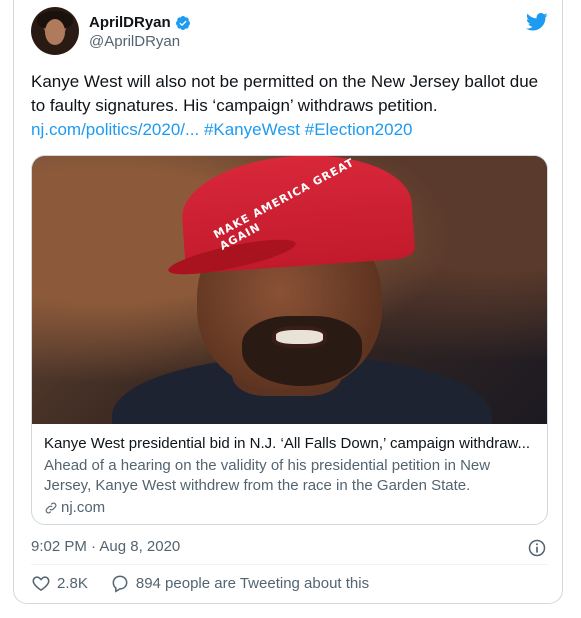 The image size is (581, 618). What do you see at coordinates (299, 337) in the screenshot?
I see `image-mouth` at bounding box center [299, 337].